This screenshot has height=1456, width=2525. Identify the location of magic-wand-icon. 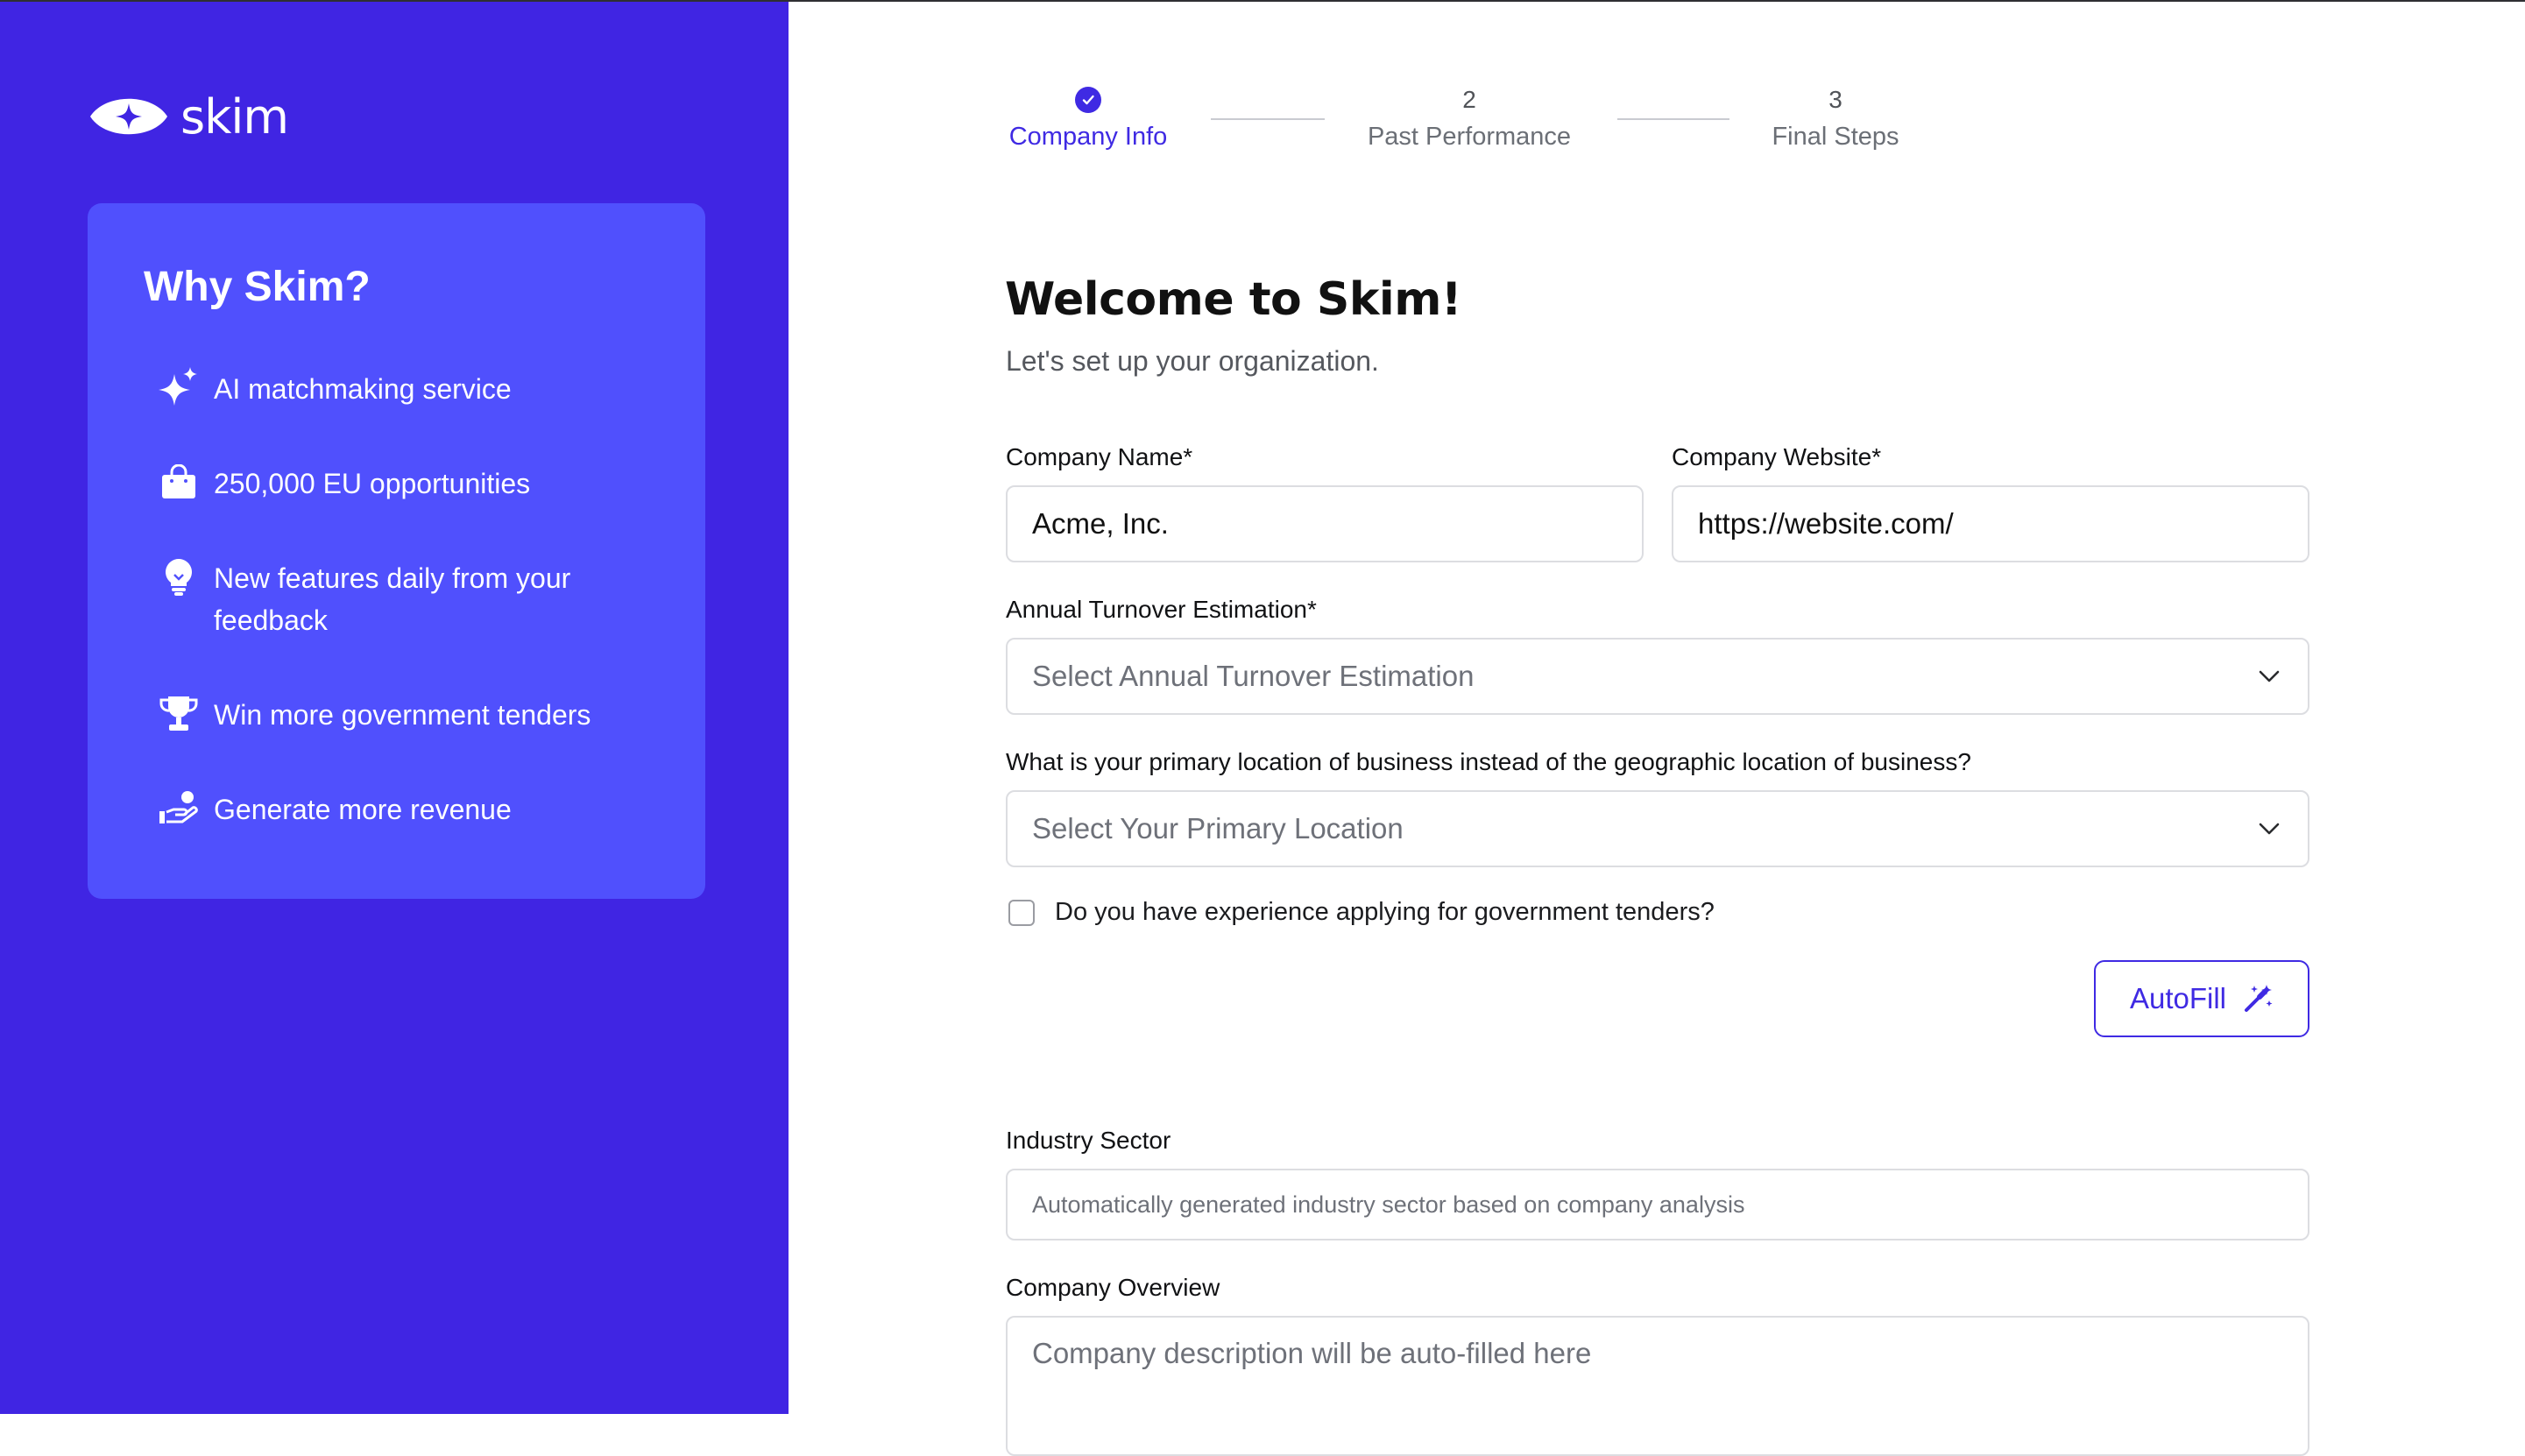
(2259, 998).